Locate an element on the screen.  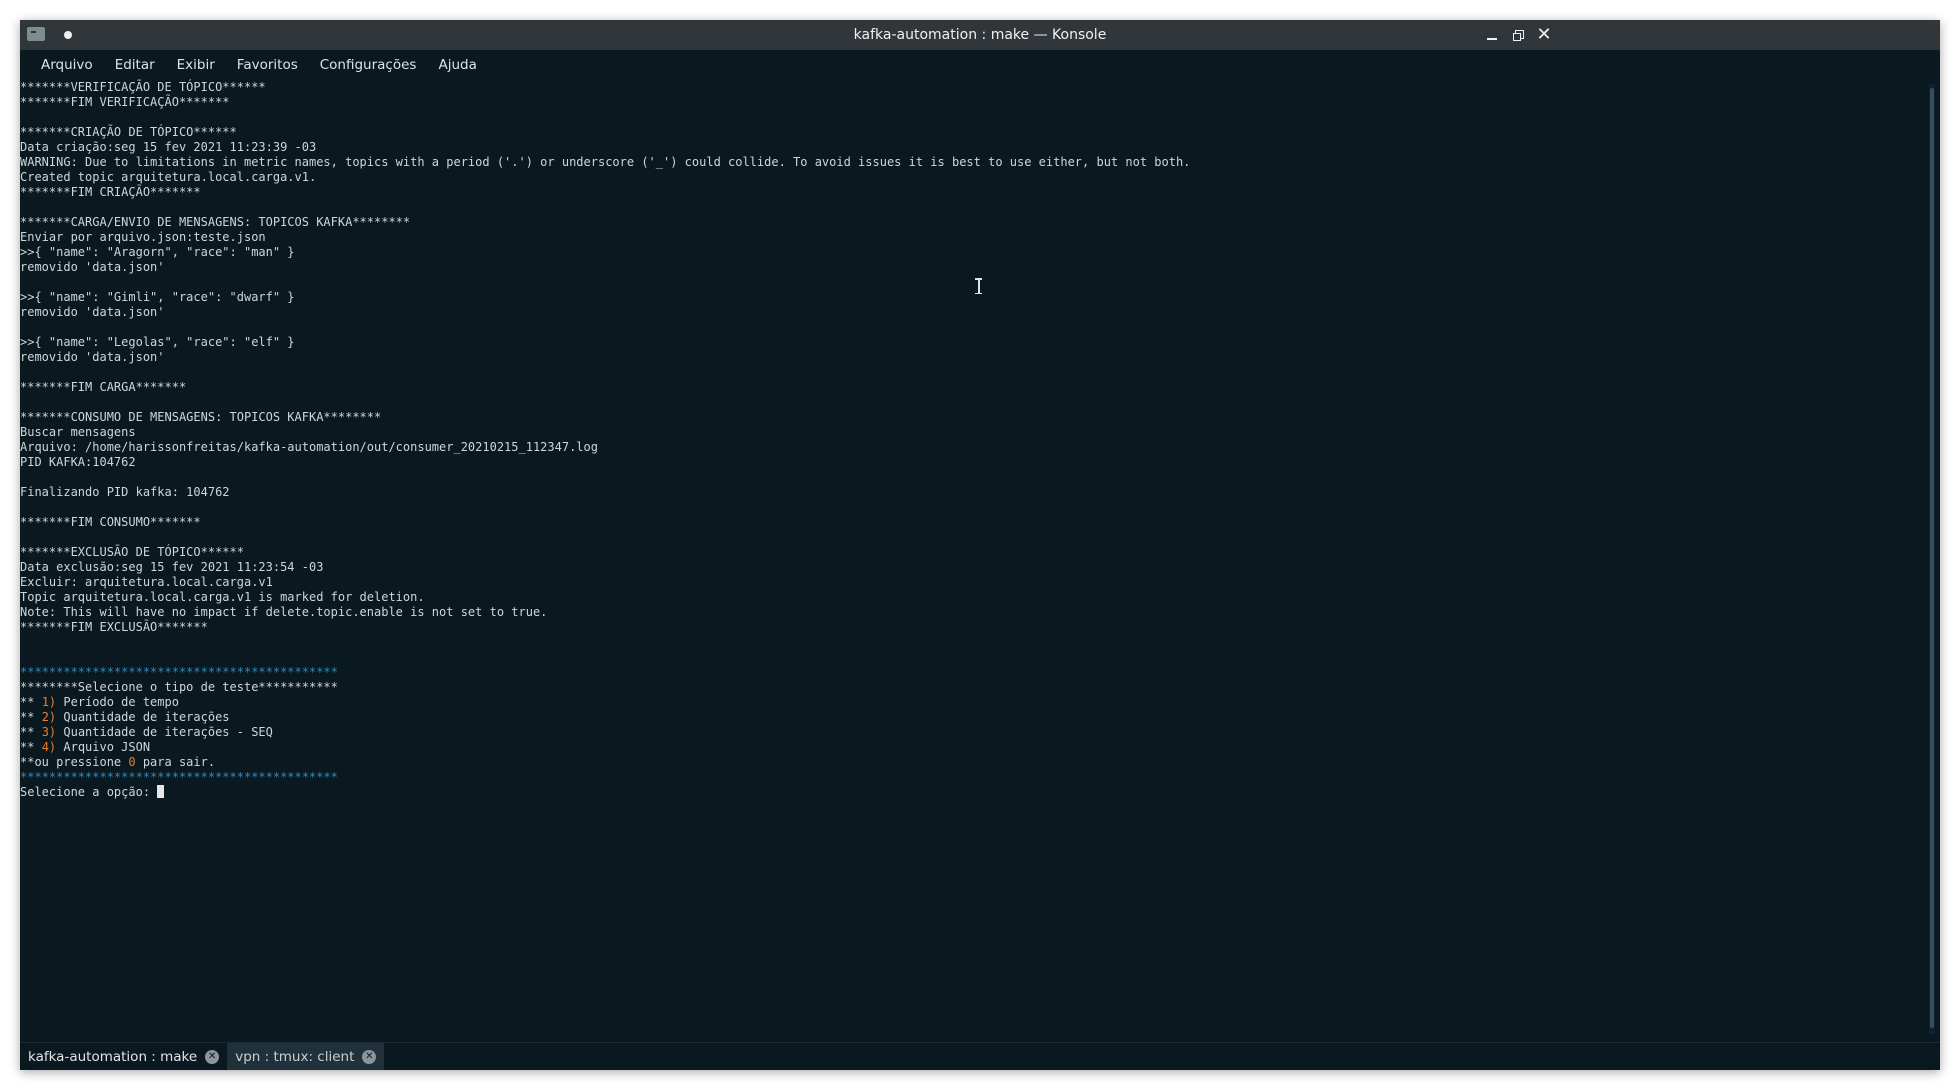
tab-vpn: vpn : tmux: client ✕ is located at coordinates (306, 1056).